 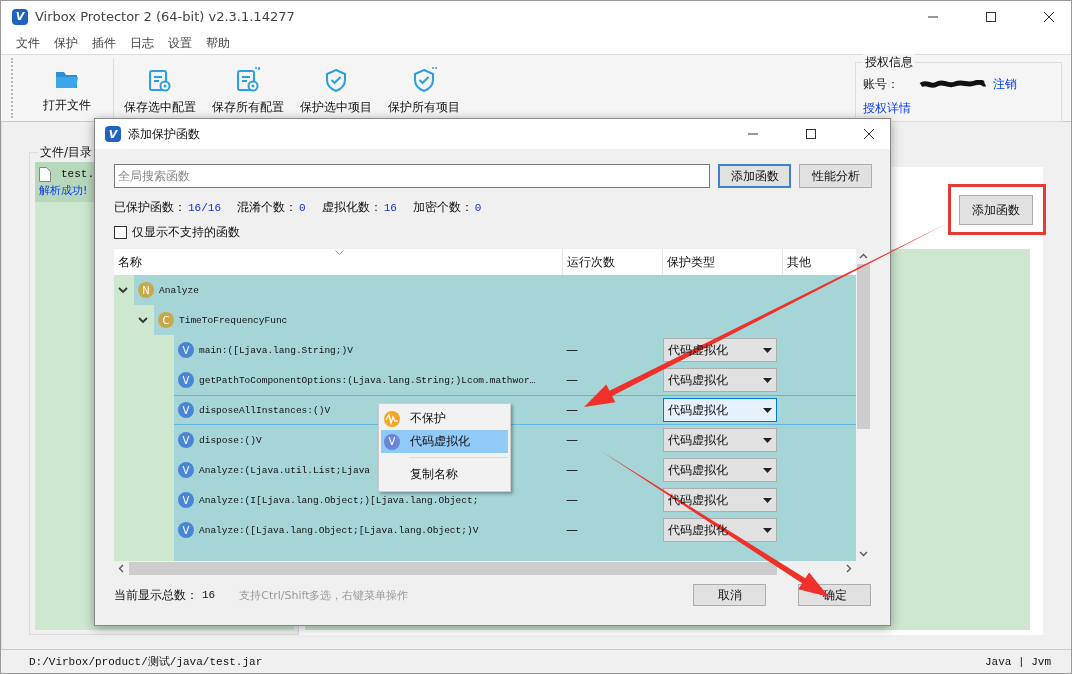 What do you see at coordinates (392, 418) in the screenshot?
I see `waveform-icon` at bounding box center [392, 418].